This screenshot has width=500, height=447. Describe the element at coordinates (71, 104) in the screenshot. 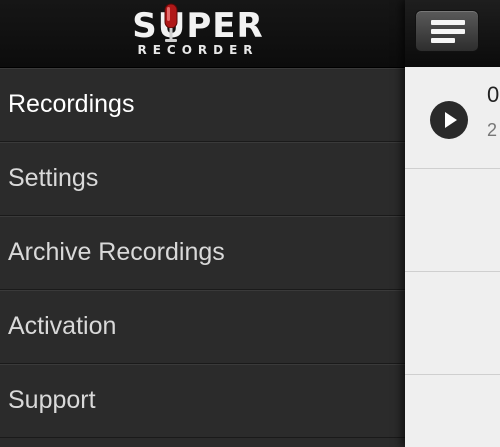

I see `menu-item-label: Recordings` at that location.